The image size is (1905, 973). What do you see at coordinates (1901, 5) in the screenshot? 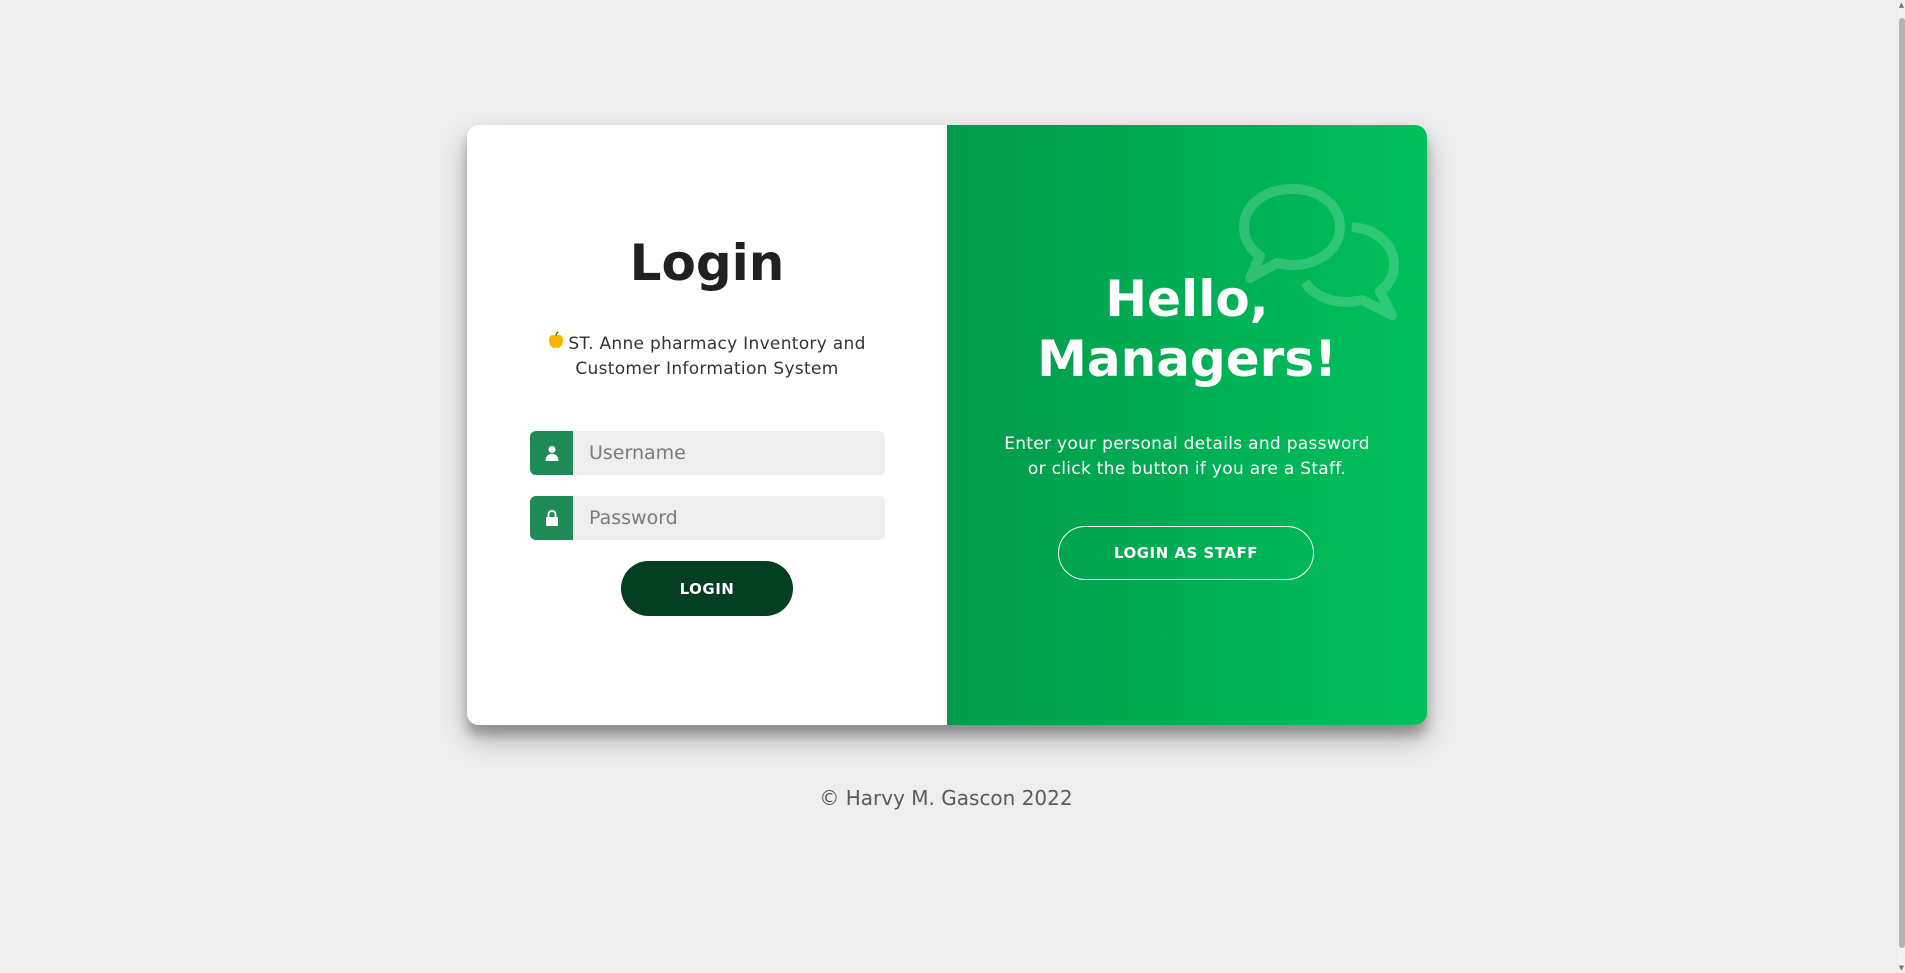
I see `scroll-up-arrow-icon: ▲` at bounding box center [1901, 5].